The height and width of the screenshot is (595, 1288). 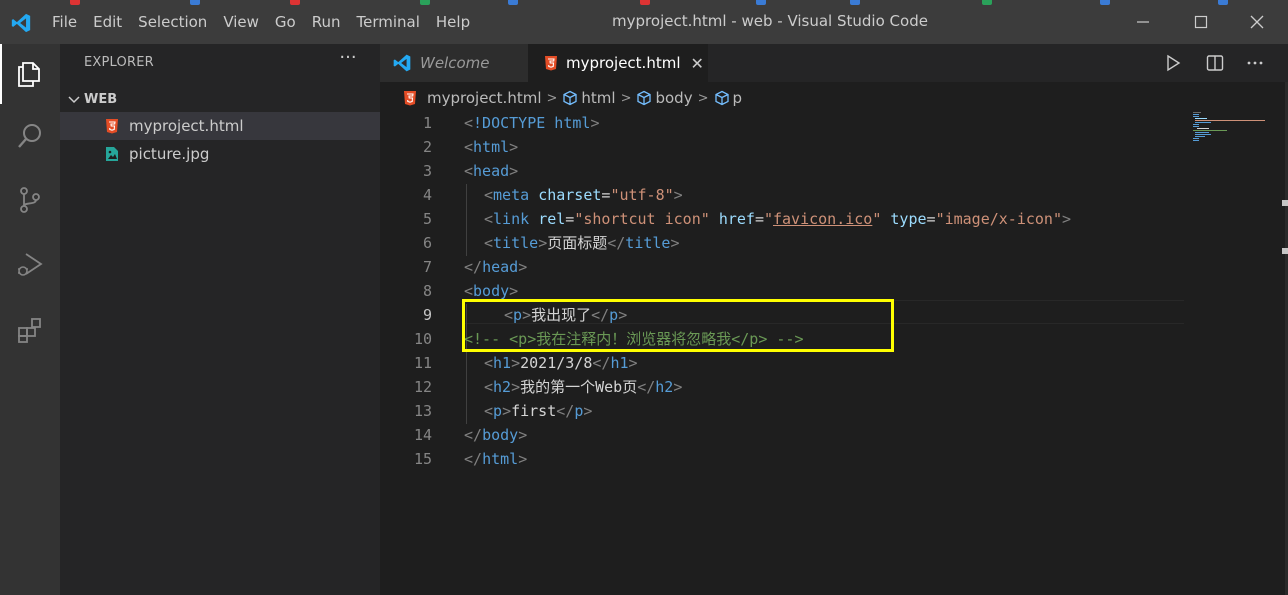 What do you see at coordinates (64, 22) in the screenshot?
I see `menu-file: File` at bounding box center [64, 22].